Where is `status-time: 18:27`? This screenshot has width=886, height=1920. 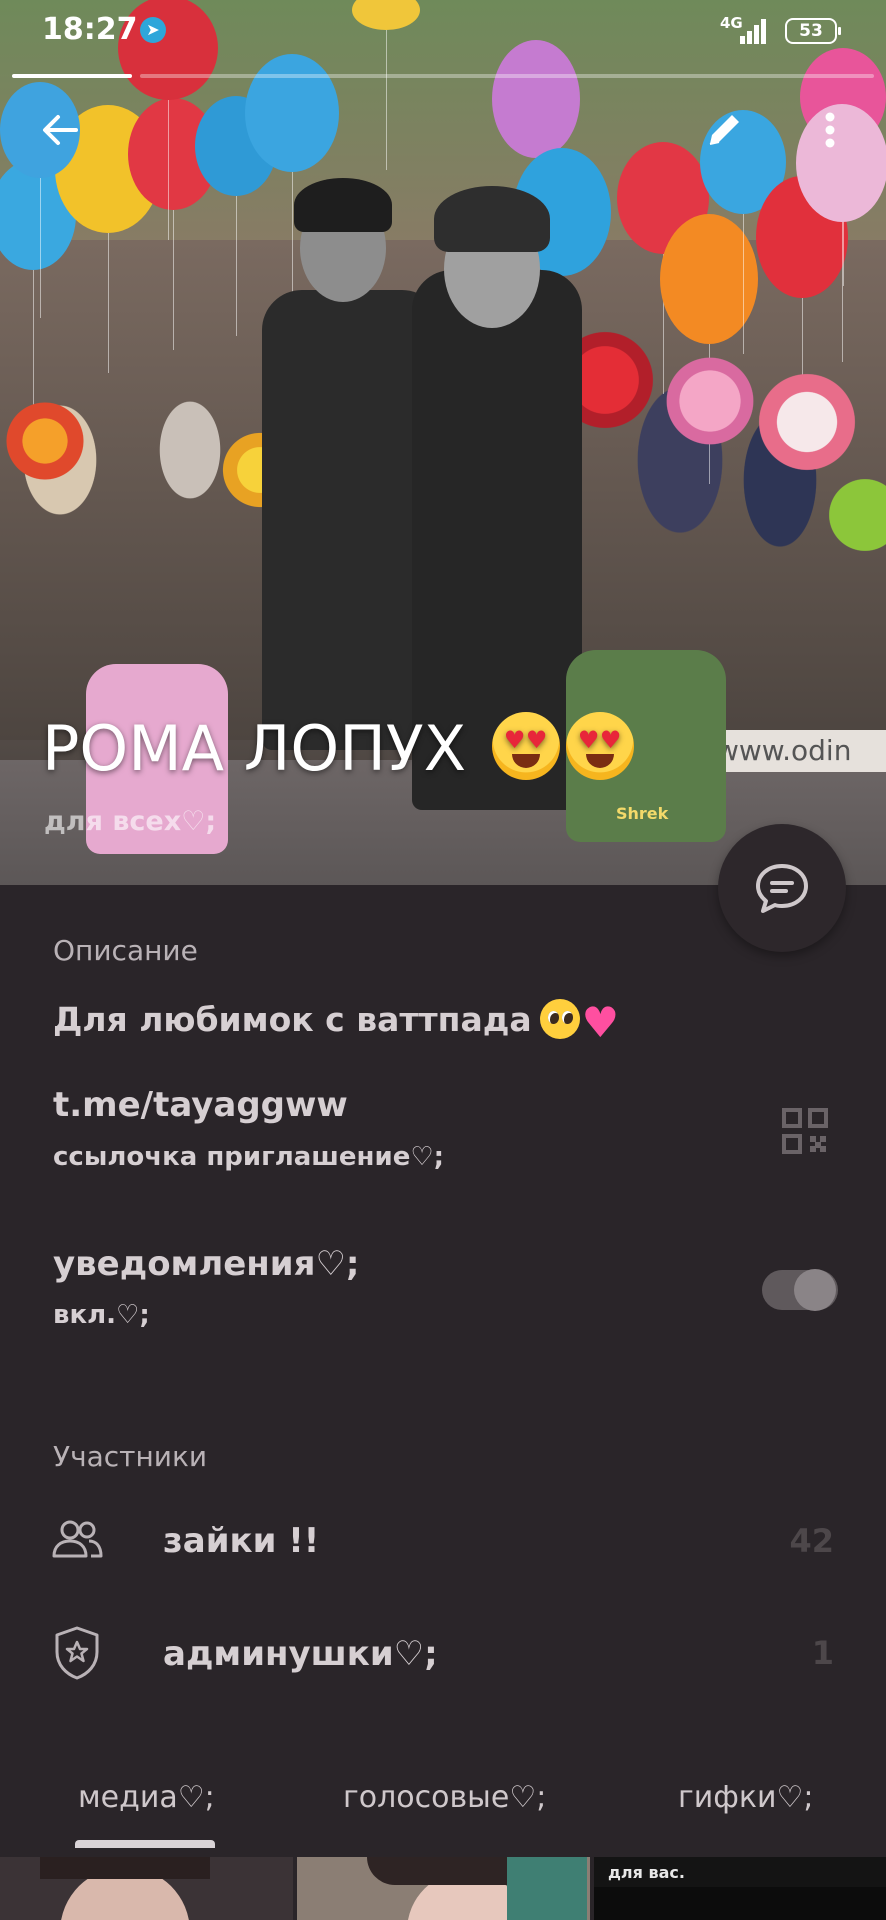
status-time: 18:27 is located at coordinates (90, 29).